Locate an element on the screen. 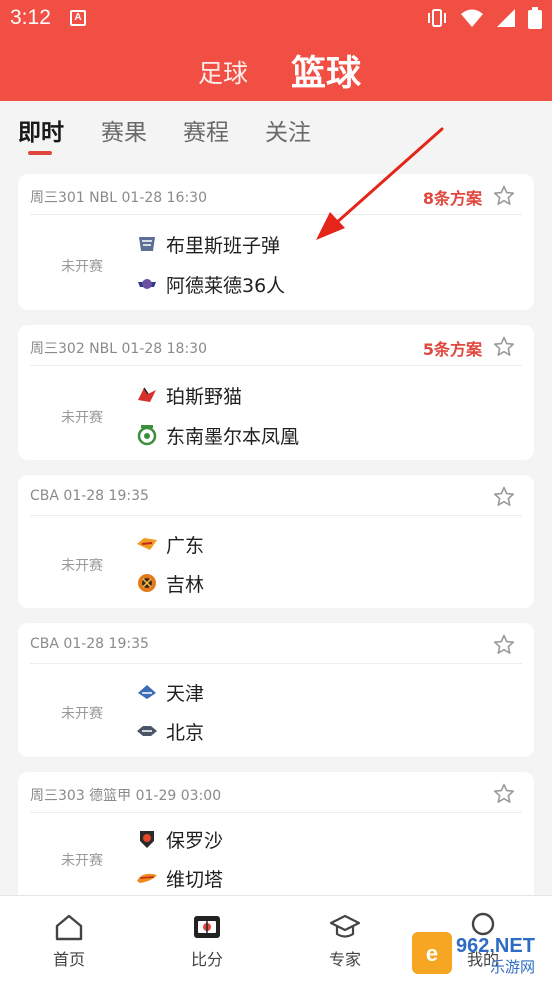 This screenshot has height=981, width=552. team-name: 天津 is located at coordinates (185, 693).